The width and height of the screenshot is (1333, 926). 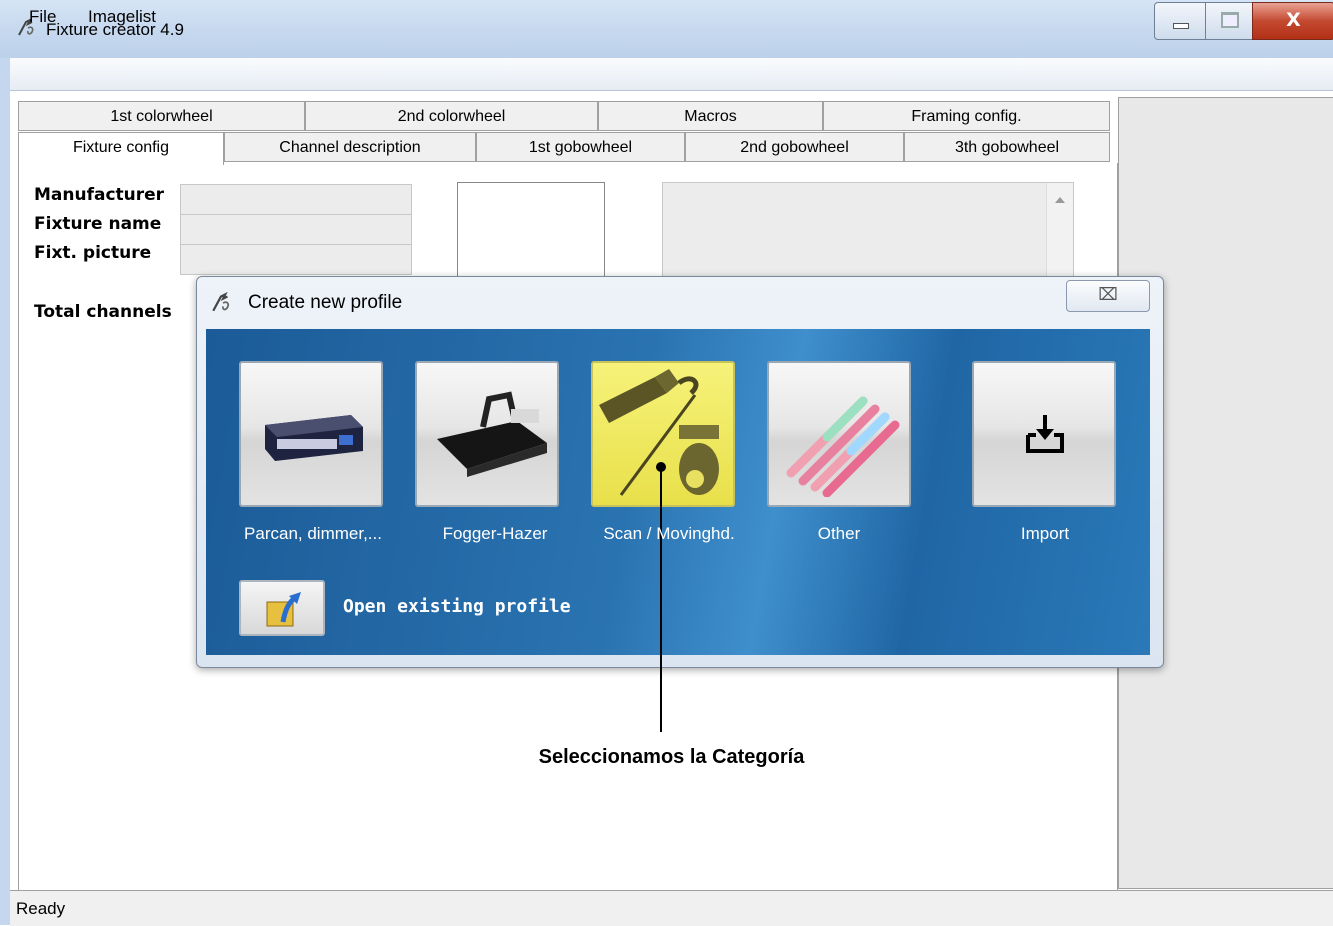 I want to click on dialog-title: Create new profile, so click(x=325, y=302).